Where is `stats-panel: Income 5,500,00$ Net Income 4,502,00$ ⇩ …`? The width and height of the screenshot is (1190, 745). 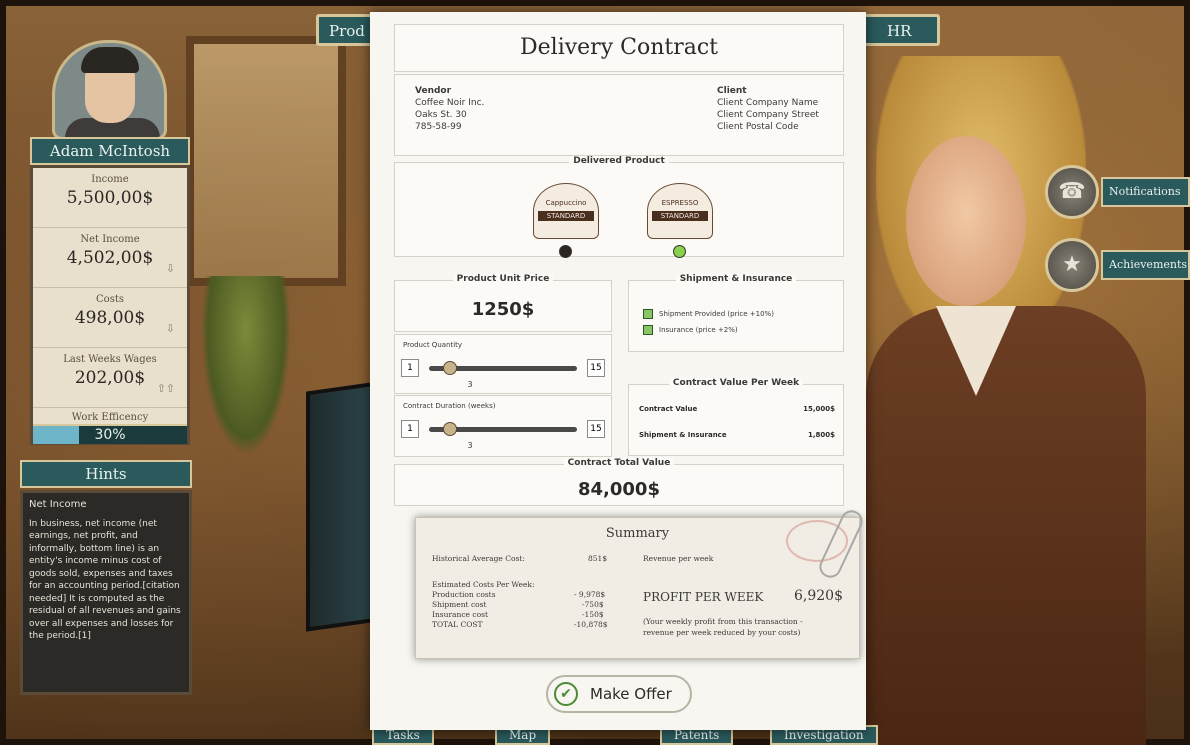
stats-panel: Income 5,500,00$ Net Income 4,502,00$ ⇩ … is located at coordinates (110, 305).